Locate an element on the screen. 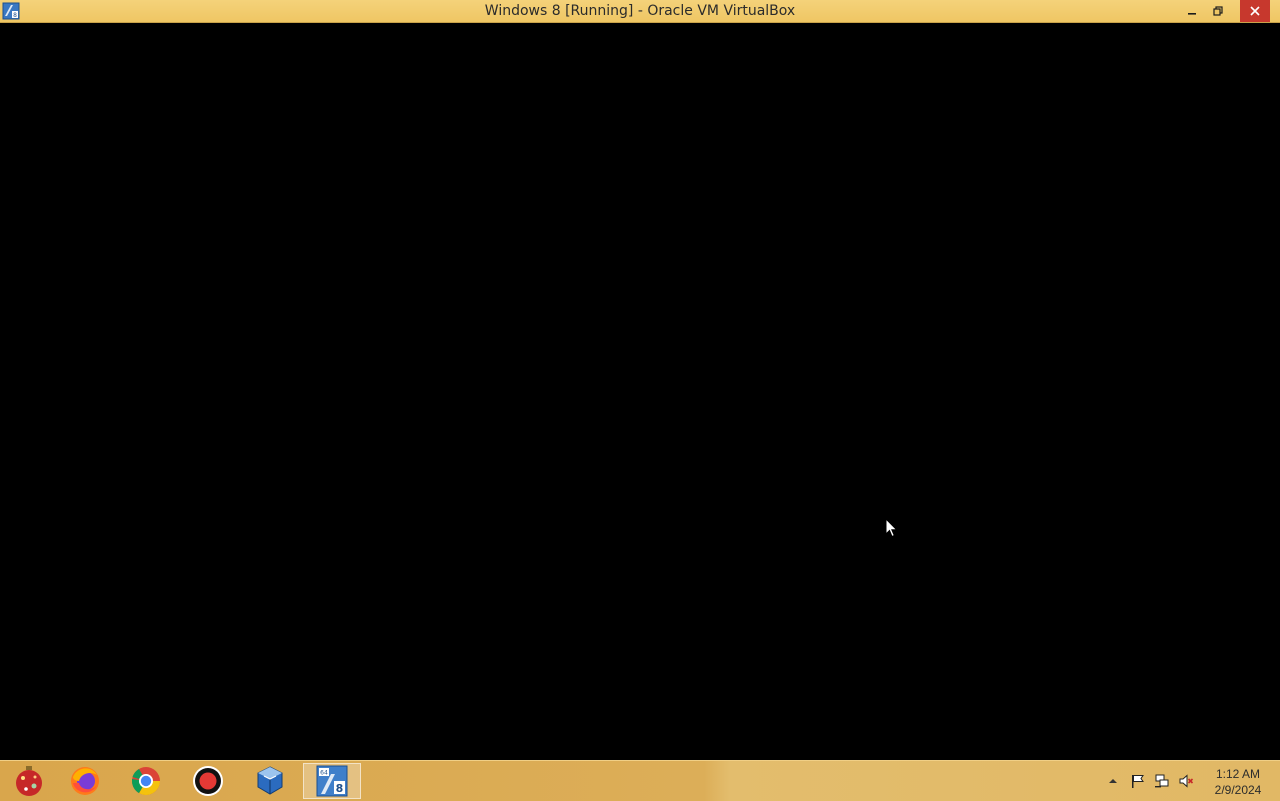 This screenshot has height=801, width=1280. network-icon is located at coordinates (1162, 781).